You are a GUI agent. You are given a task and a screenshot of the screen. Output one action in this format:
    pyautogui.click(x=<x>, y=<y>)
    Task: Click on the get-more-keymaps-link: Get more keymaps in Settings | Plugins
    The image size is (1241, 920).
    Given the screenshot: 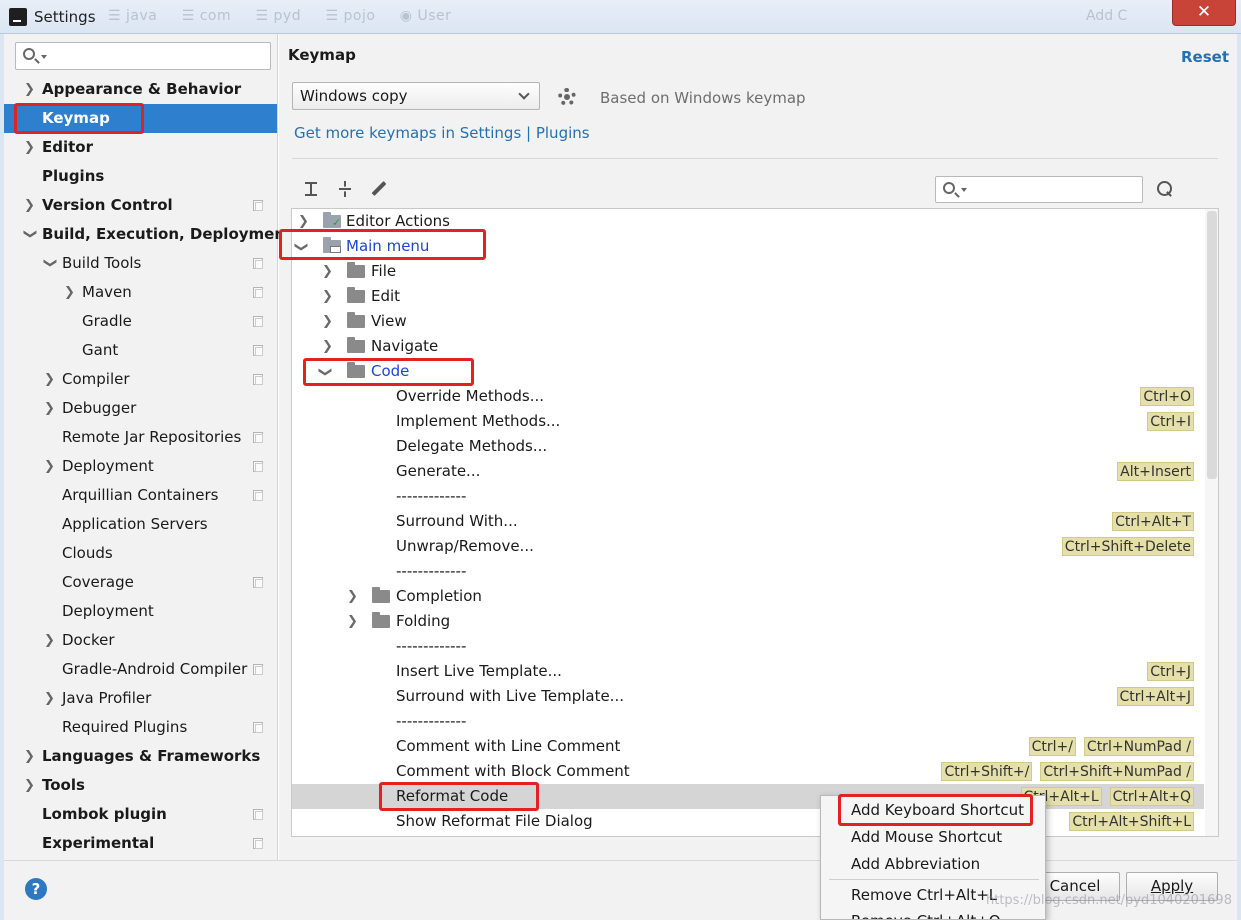 What is the action you would take?
    pyautogui.click(x=442, y=133)
    